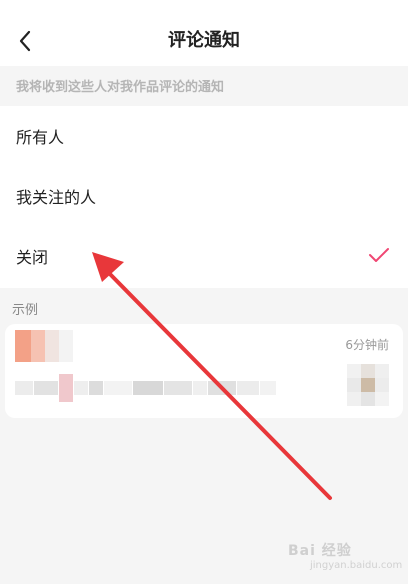 Image resolution: width=408 pixels, height=584 pixels. I want to click on checkmark-icon, so click(379, 255).